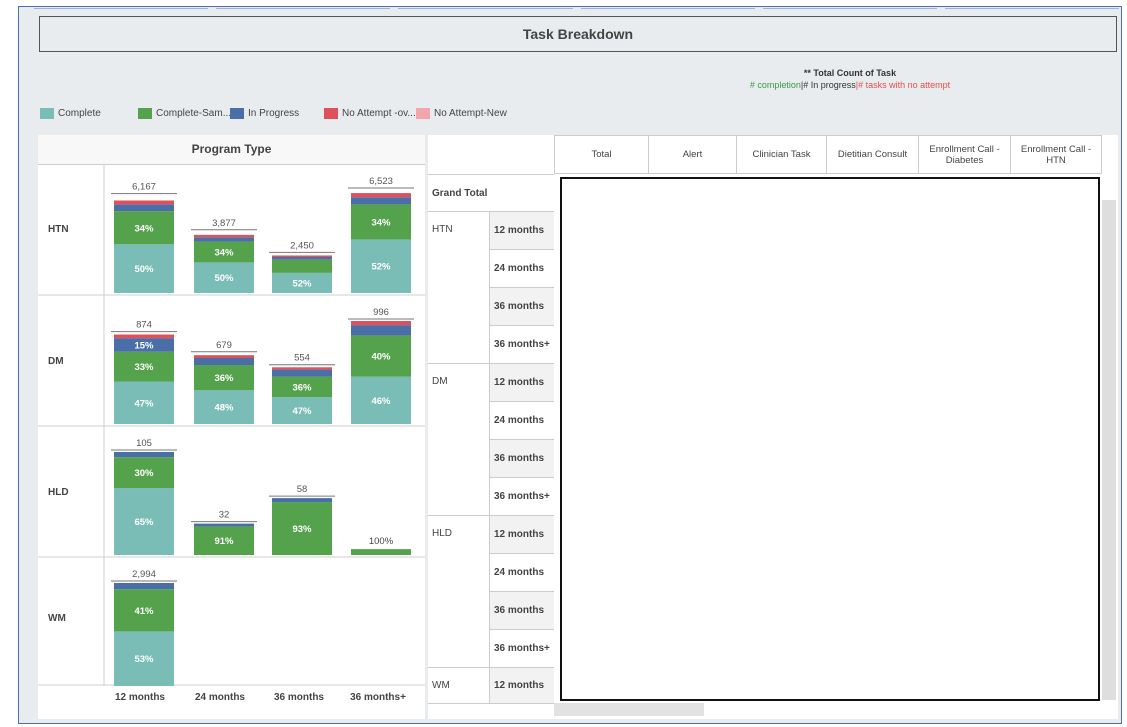 The width and height of the screenshot is (1127, 727). Describe the element at coordinates (872, 154) in the screenshot. I see `column-header-dietitian-consult: Dietitian Consult` at that location.